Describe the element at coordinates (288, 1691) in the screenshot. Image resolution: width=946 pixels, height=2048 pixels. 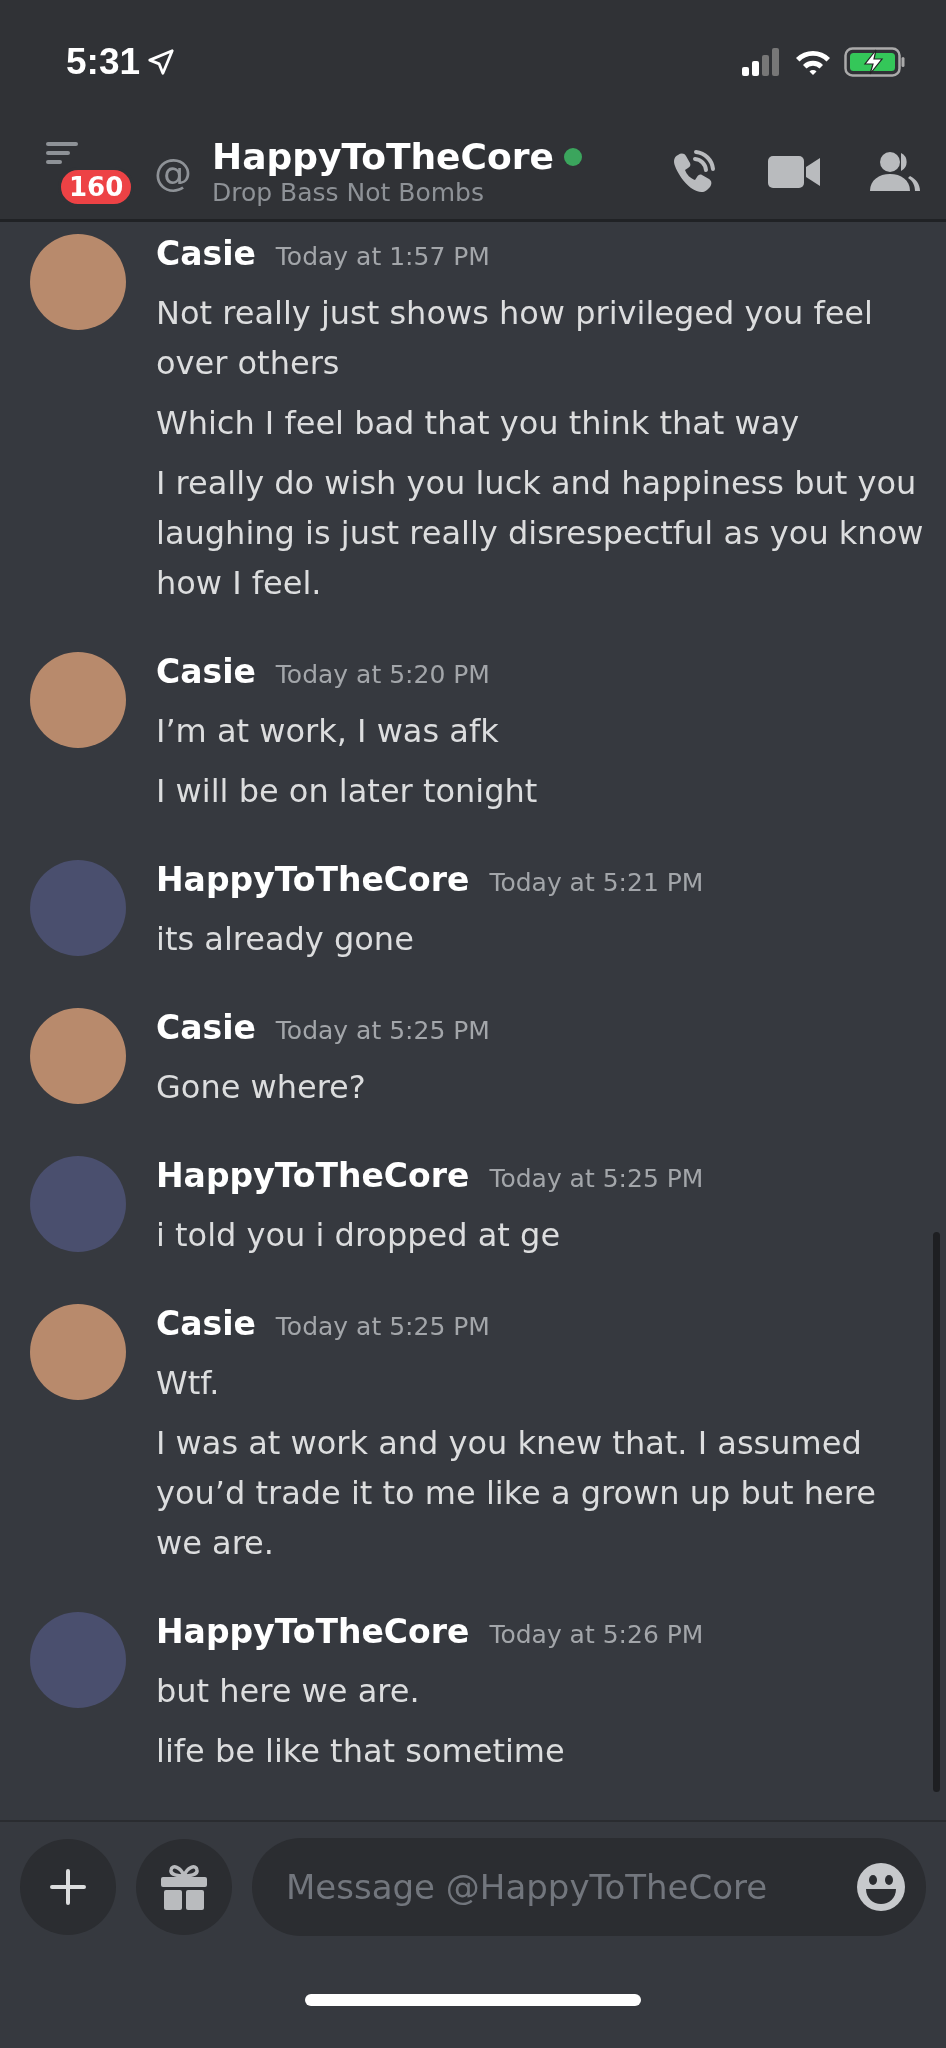
I see `message-text: but here we are.` at that location.